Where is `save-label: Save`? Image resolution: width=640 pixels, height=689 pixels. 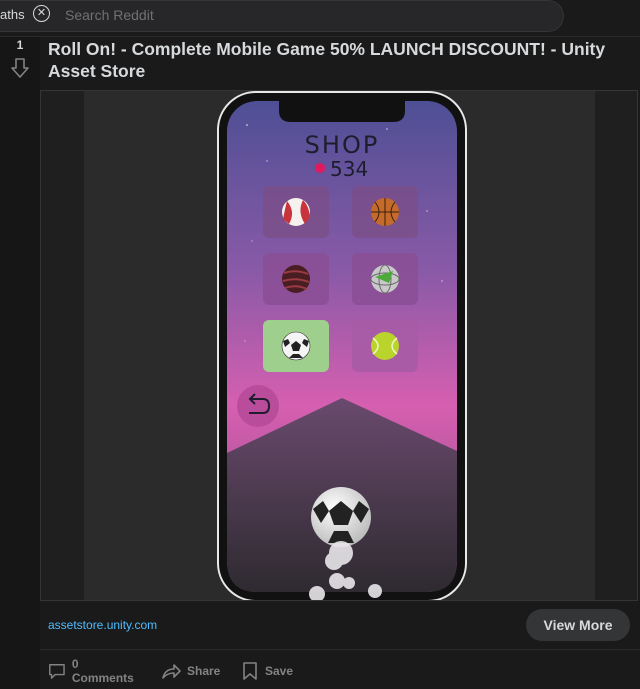
save-label: Save is located at coordinates (279, 671).